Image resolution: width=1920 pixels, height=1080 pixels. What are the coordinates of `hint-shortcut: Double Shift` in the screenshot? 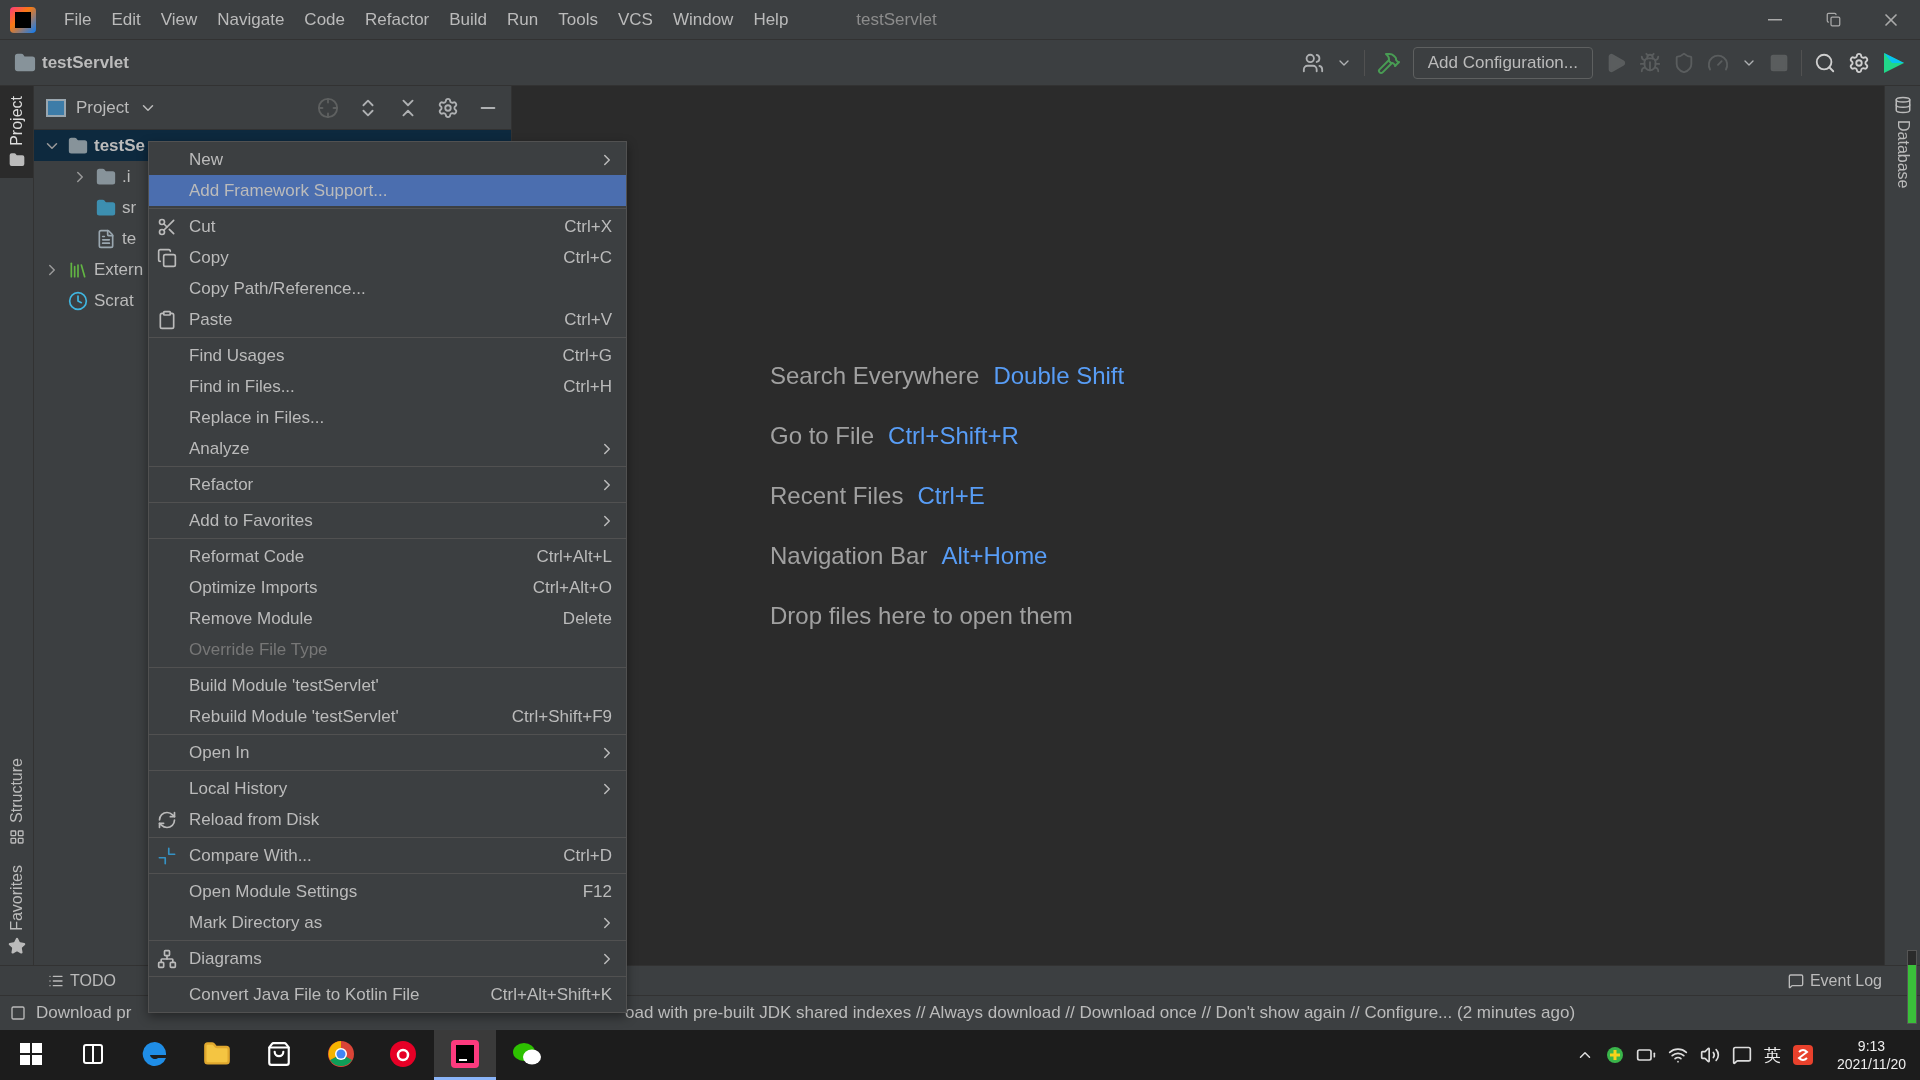 It's located at (1059, 375).